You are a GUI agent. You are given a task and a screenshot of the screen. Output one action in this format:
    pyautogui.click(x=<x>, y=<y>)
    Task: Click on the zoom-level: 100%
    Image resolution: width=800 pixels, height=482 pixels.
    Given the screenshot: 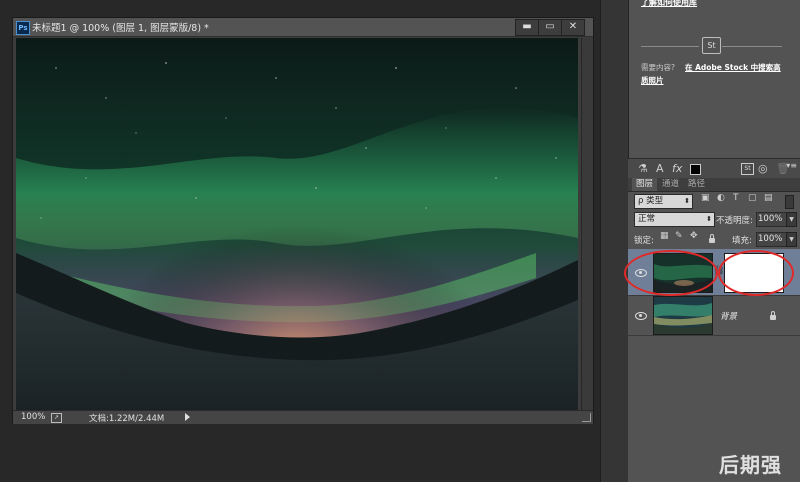 What is the action you would take?
    pyautogui.click(x=33, y=417)
    